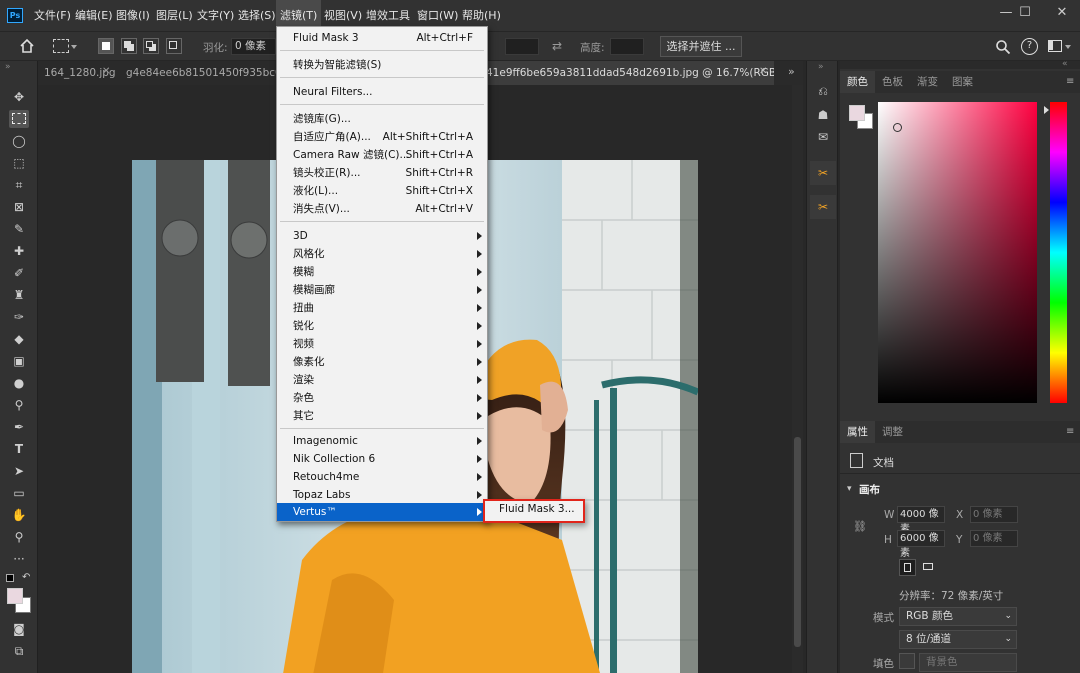 The width and height of the screenshot is (1080, 673). Describe the element at coordinates (823, 173) in the screenshot. I see `brush-settings-icon: ✂` at that location.